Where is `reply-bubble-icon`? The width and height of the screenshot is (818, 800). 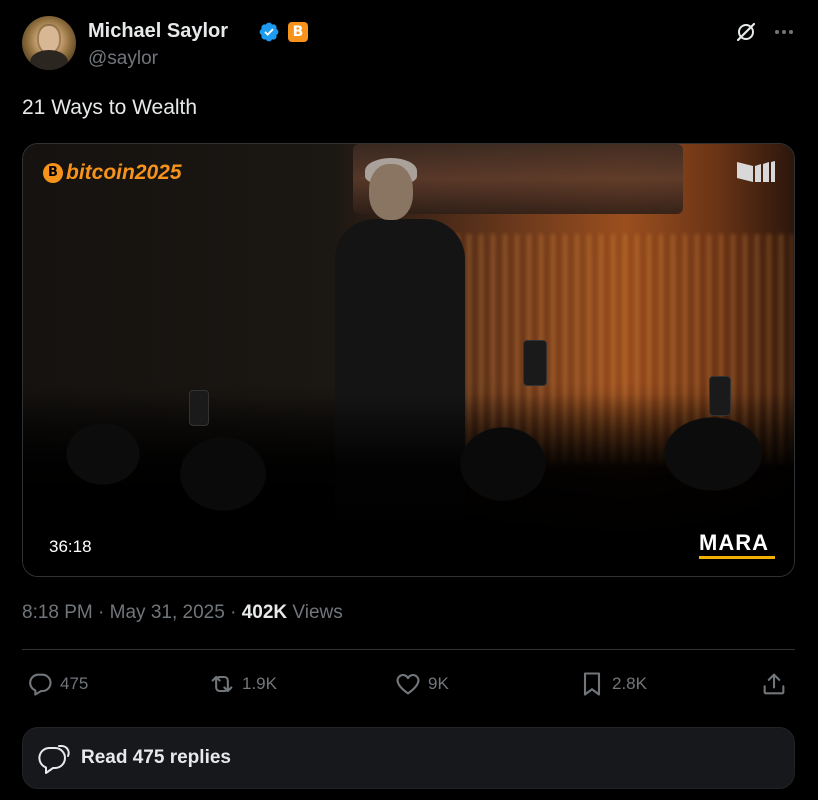 reply-bubble-icon is located at coordinates (40, 684).